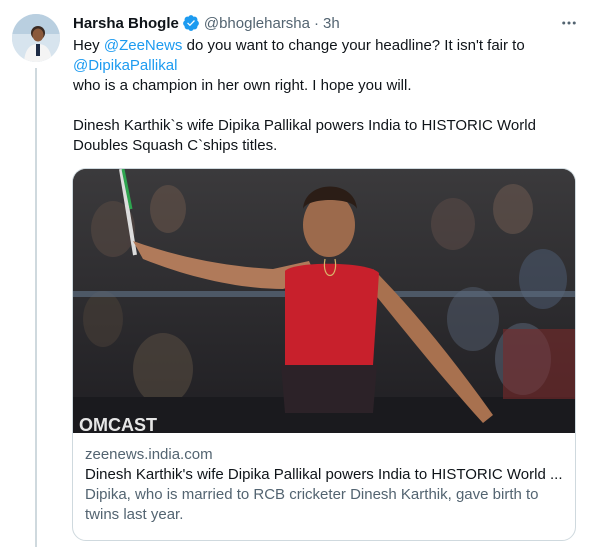  What do you see at coordinates (126, 23) in the screenshot?
I see `author-name: Harsha Bhogle` at bounding box center [126, 23].